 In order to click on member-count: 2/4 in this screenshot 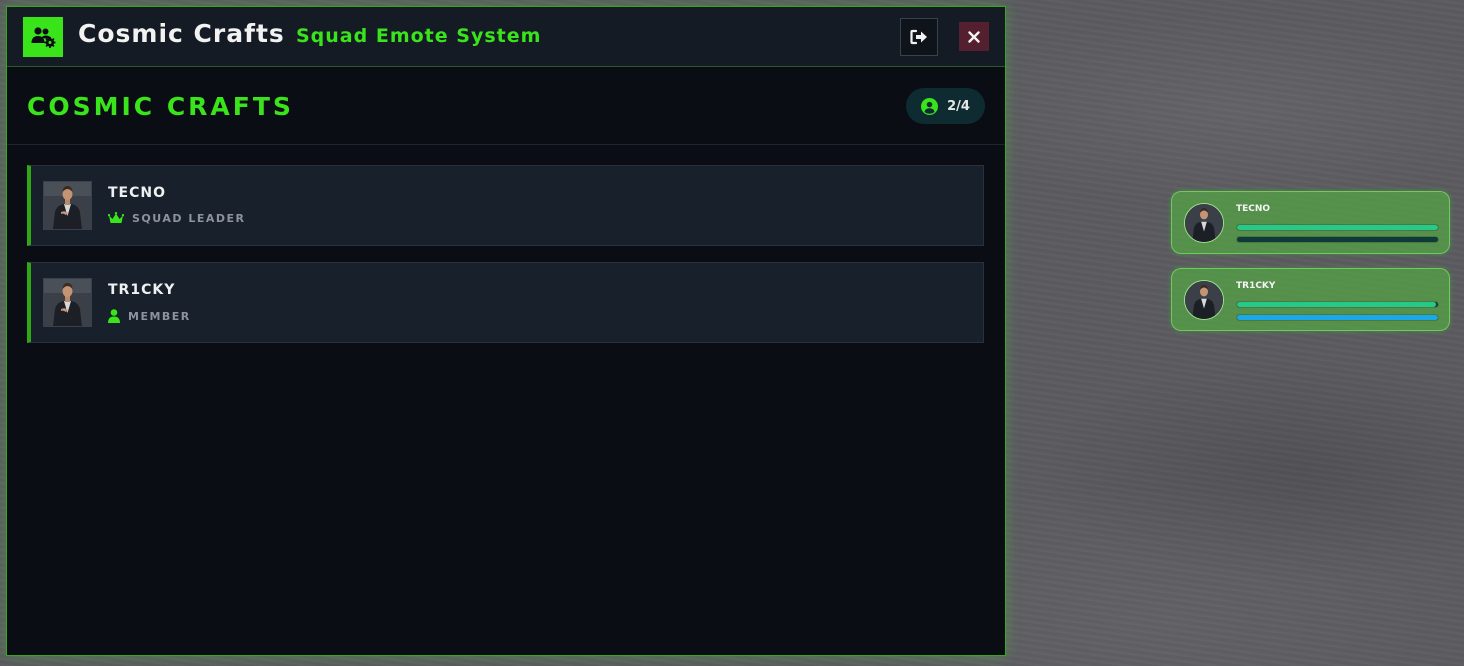, I will do `click(958, 106)`.